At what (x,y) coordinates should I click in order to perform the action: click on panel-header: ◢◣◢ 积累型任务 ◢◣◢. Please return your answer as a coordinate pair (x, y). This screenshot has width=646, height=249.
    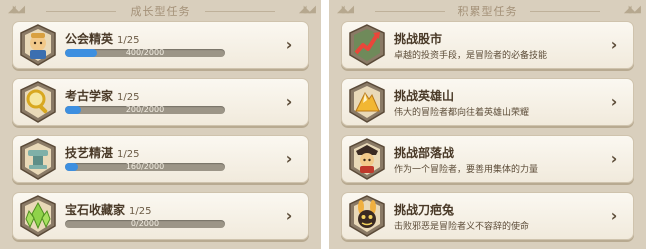
    Looking at the image, I should click on (487, 11).